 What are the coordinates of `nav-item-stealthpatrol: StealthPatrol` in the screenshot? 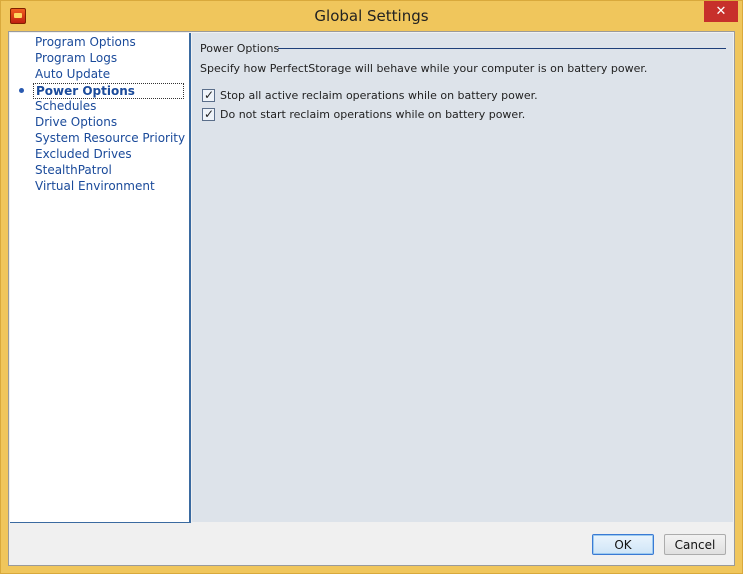 It's located at (73, 171).